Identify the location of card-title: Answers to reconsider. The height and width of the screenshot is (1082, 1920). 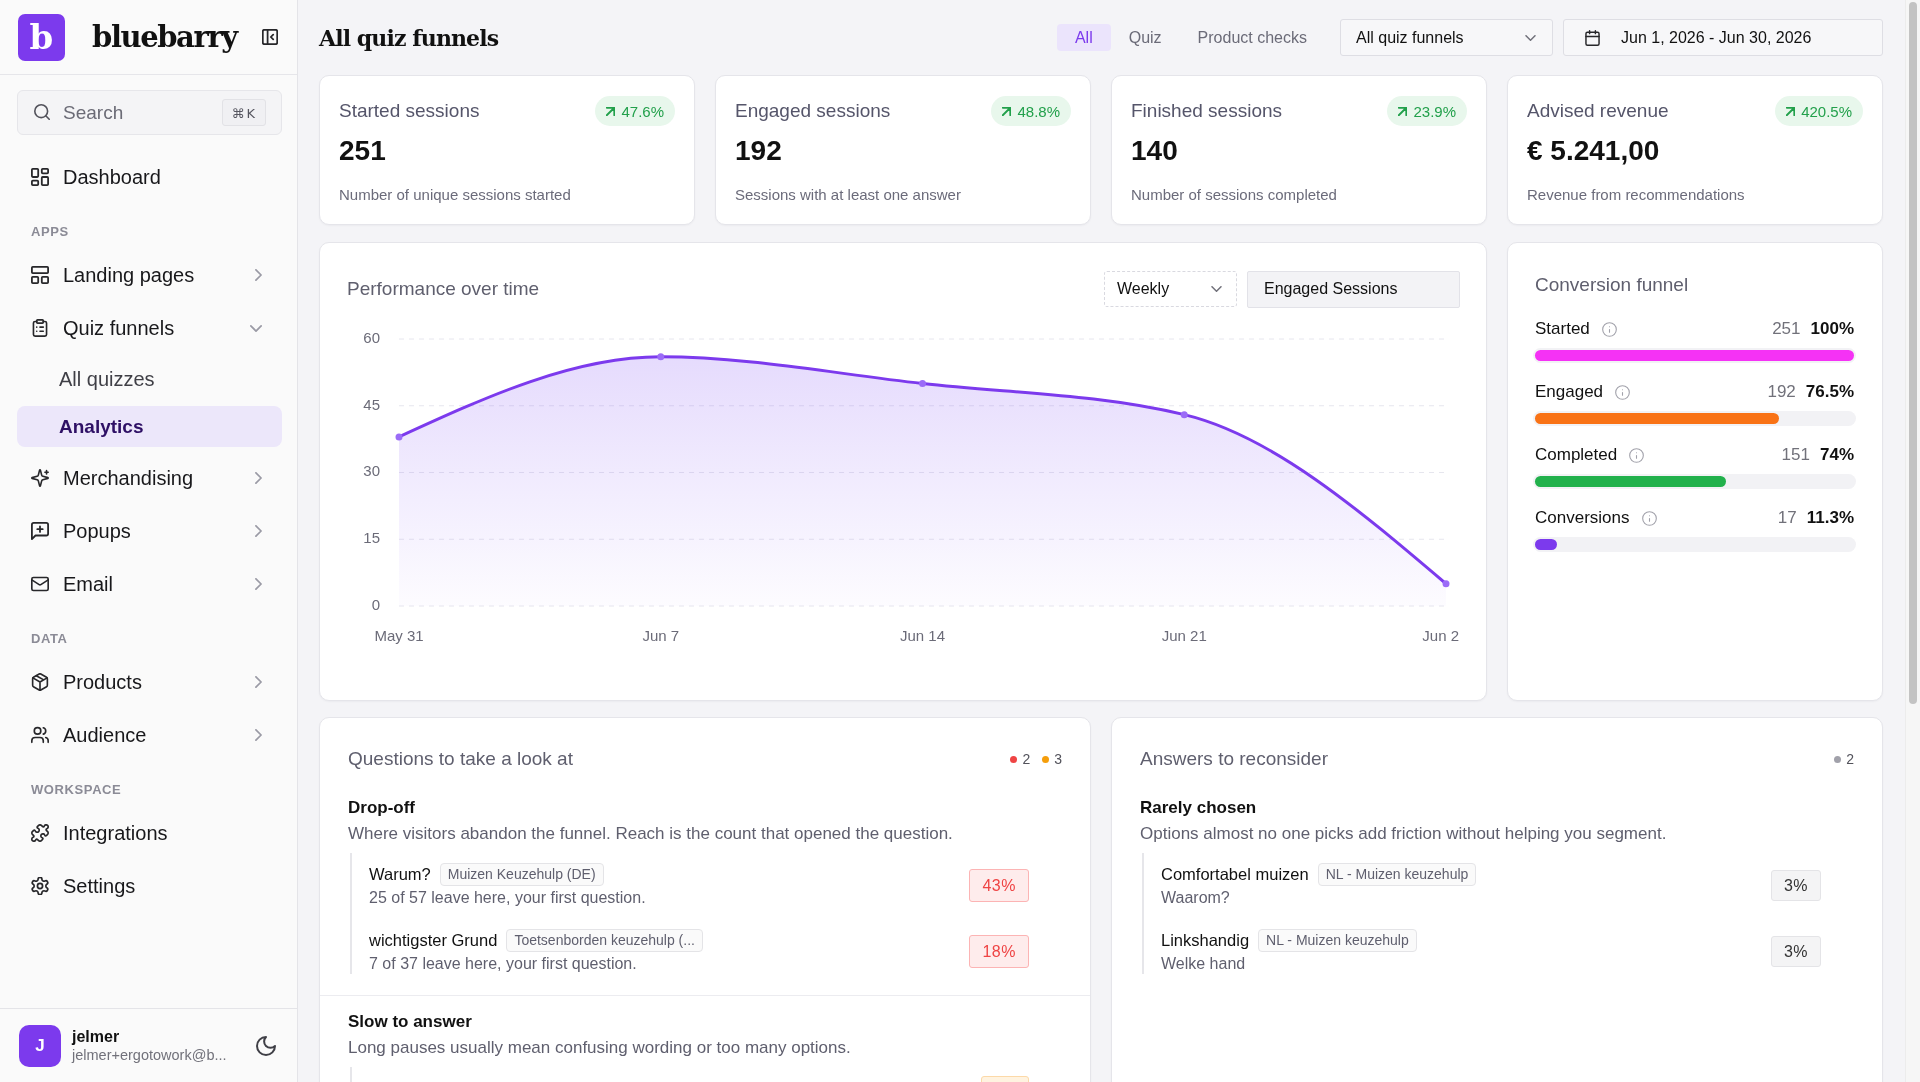
(1234, 759).